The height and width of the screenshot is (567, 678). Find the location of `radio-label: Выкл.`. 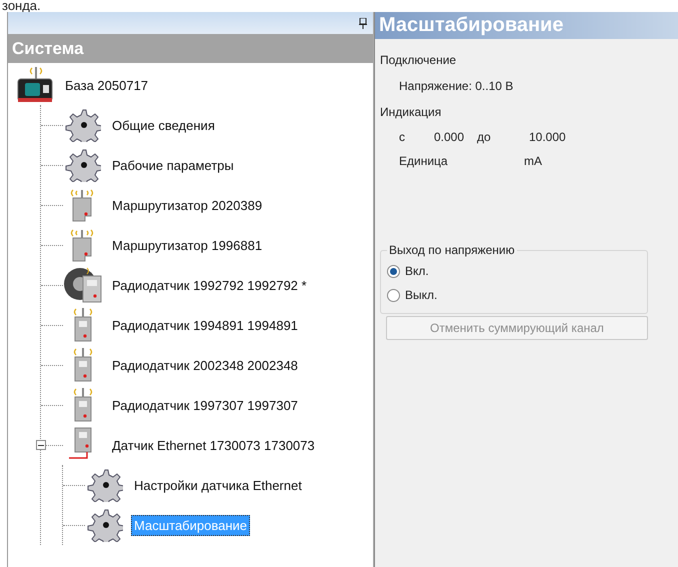

radio-label: Выкл. is located at coordinates (421, 295).